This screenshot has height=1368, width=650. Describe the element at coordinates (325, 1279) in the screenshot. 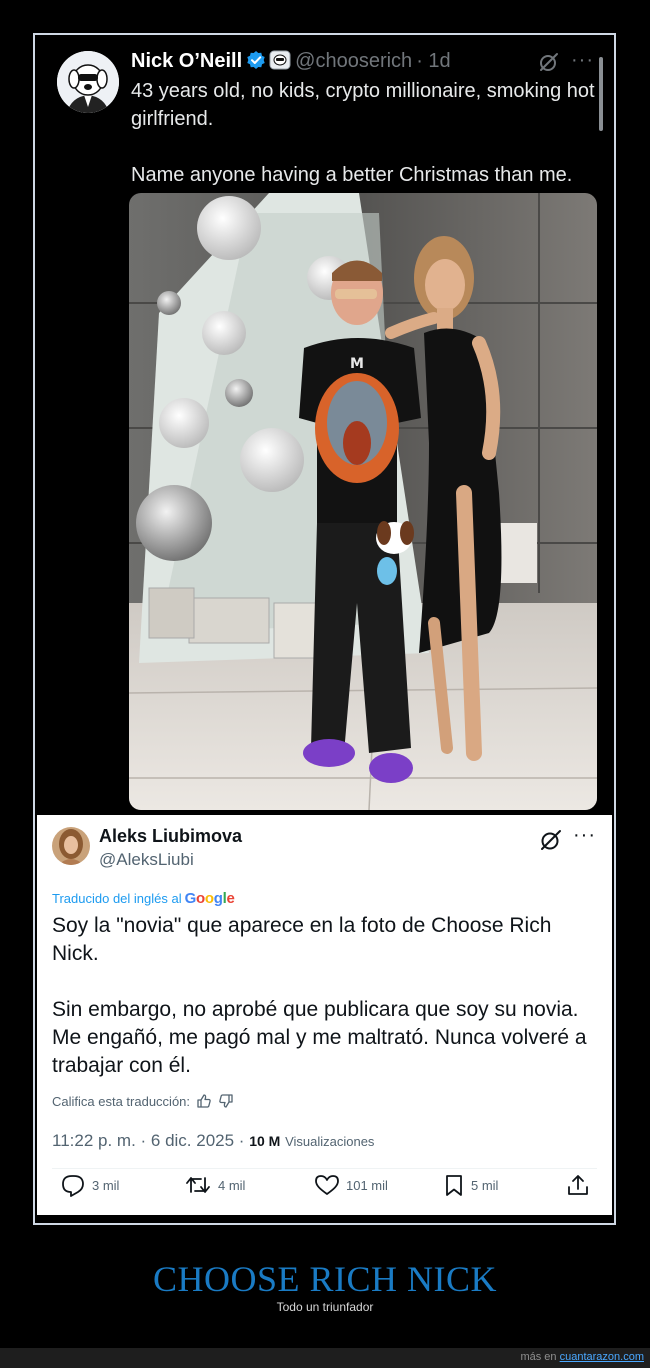

I see `meme-title: CHOOSE RICH NICK` at that location.